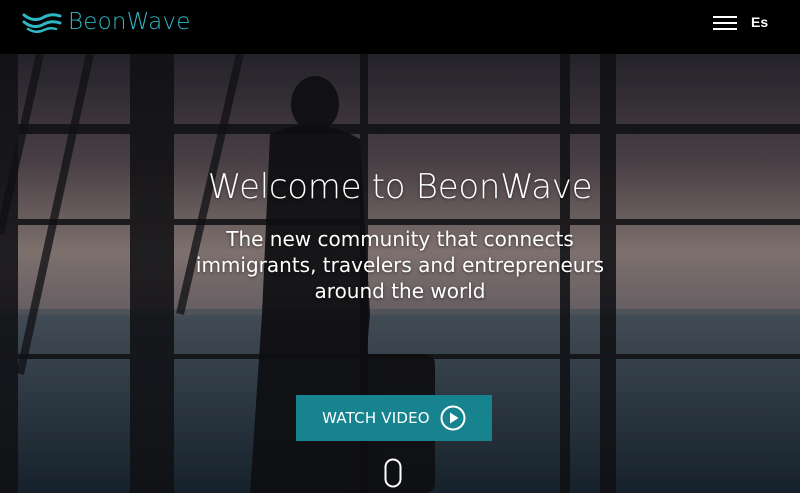 Image resolution: width=800 pixels, height=493 pixels. What do you see at coordinates (453, 418) in the screenshot?
I see `play-circle-icon` at bounding box center [453, 418].